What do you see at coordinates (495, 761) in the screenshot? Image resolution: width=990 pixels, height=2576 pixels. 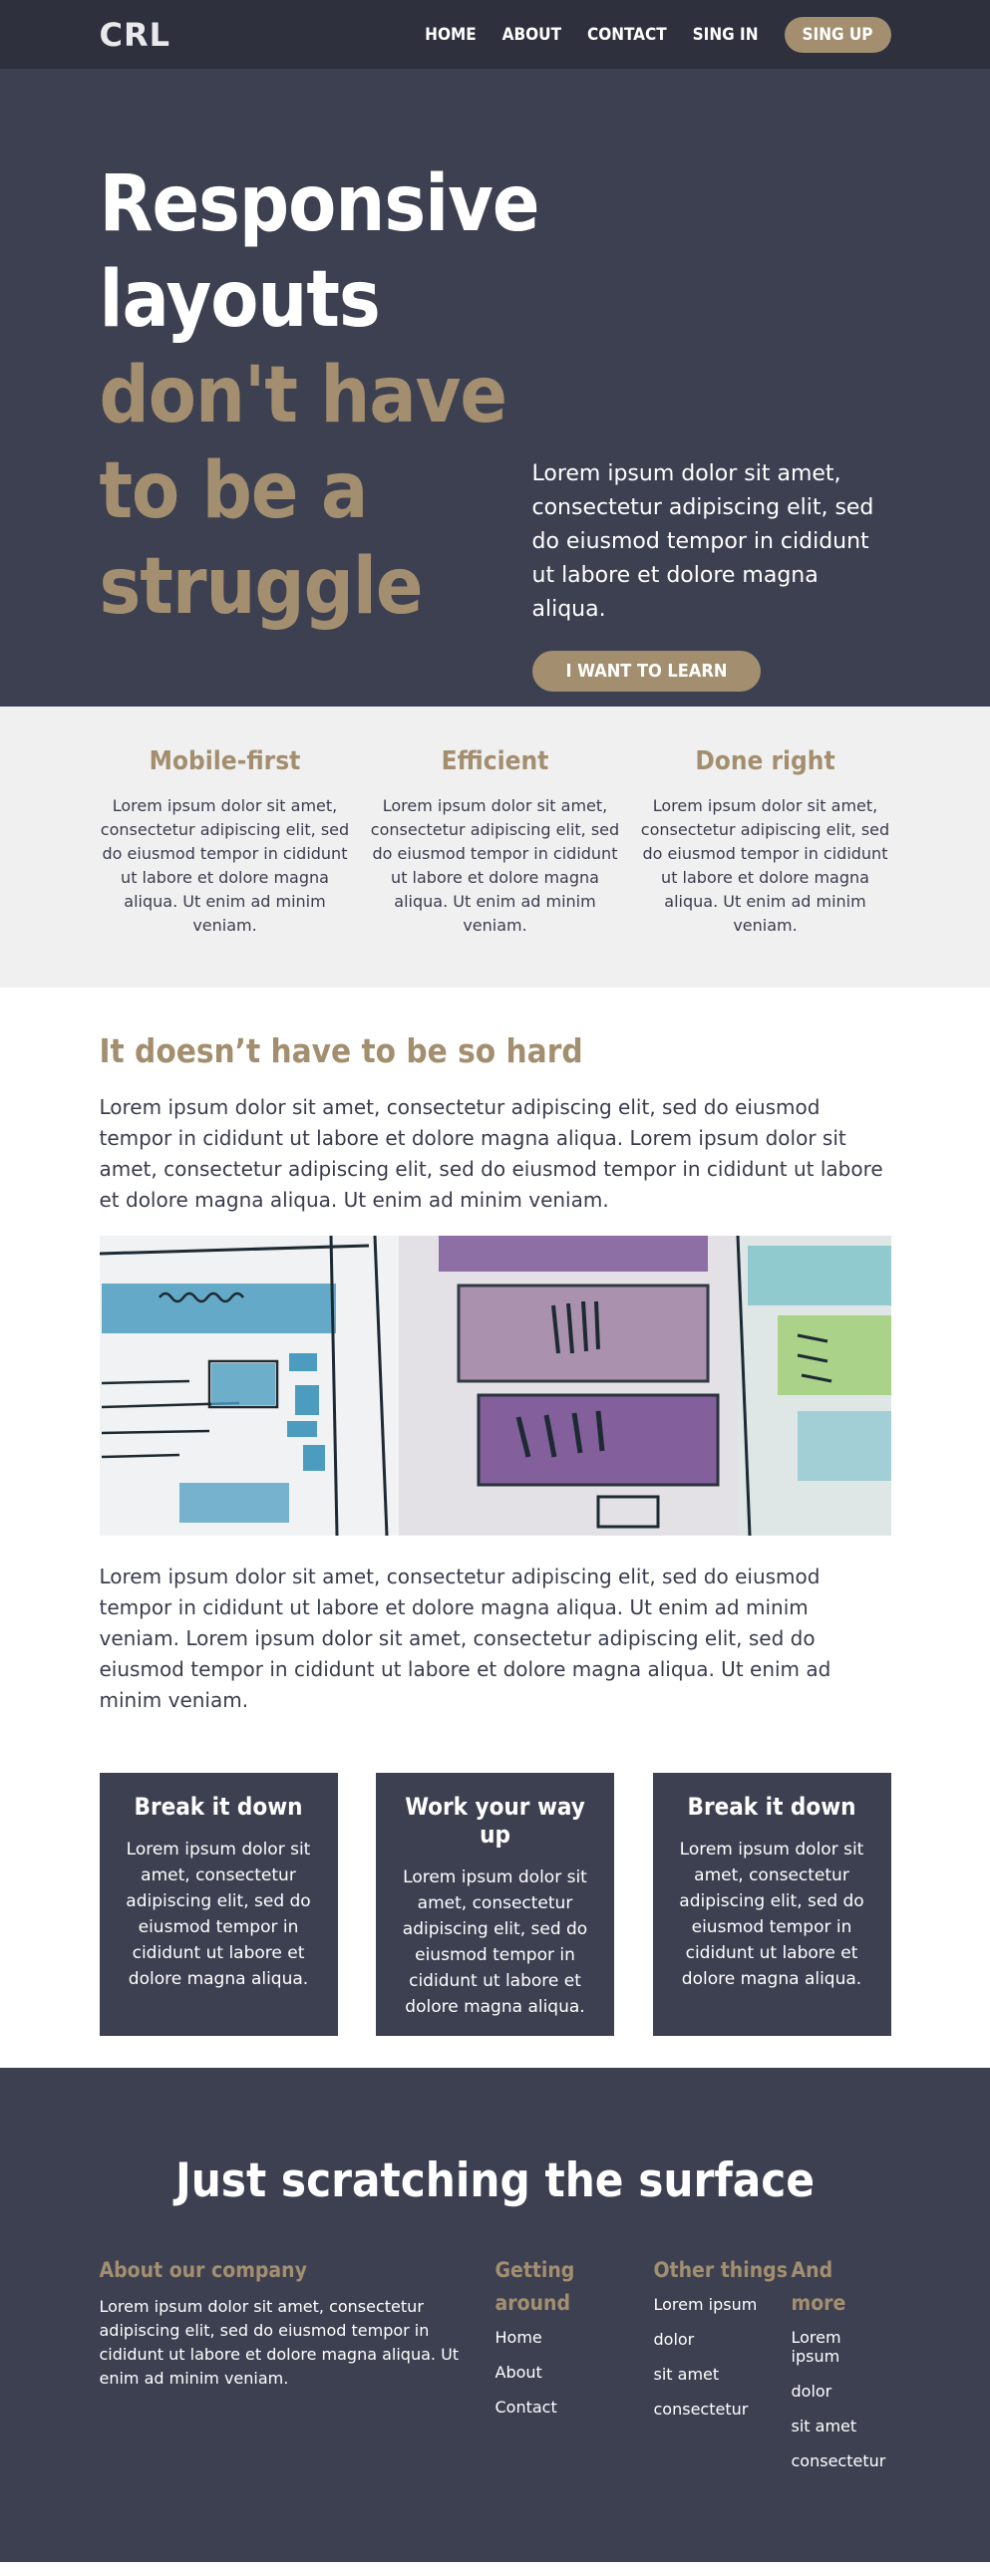 I see `feature-title: Efficient` at bounding box center [495, 761].